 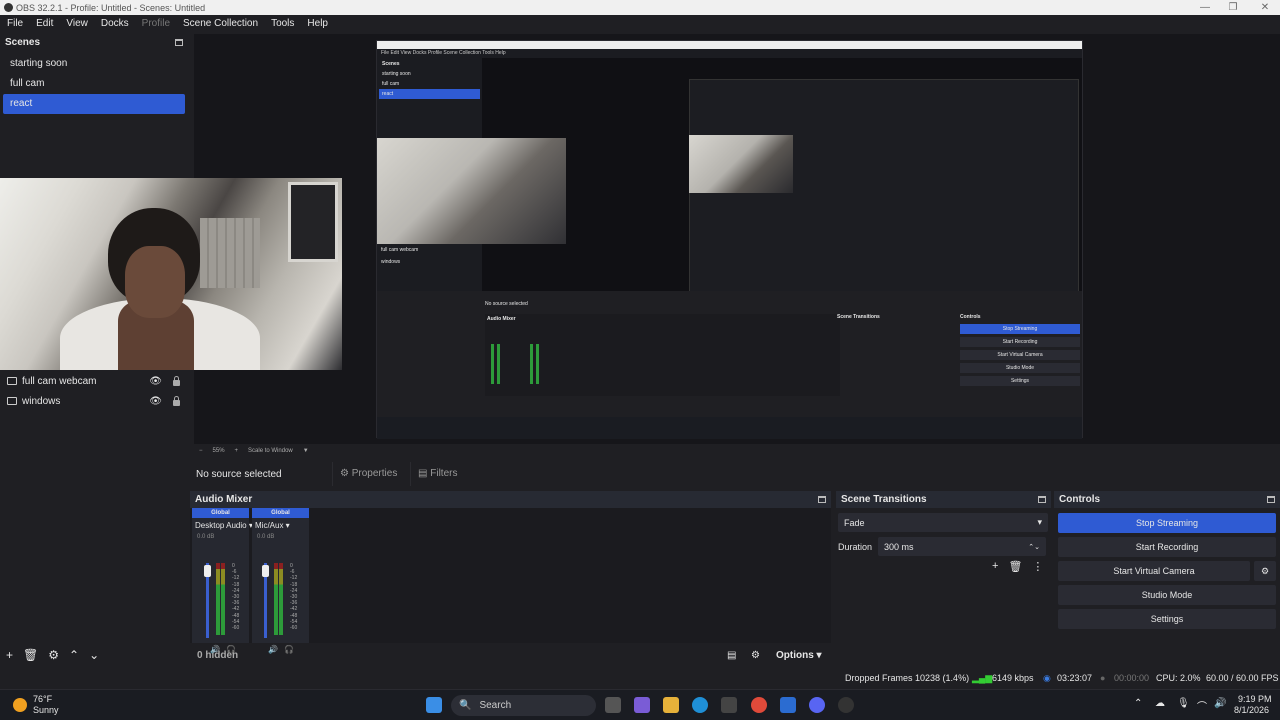 I want to click on settings-button: Settings, so click(x=1167, y=619).